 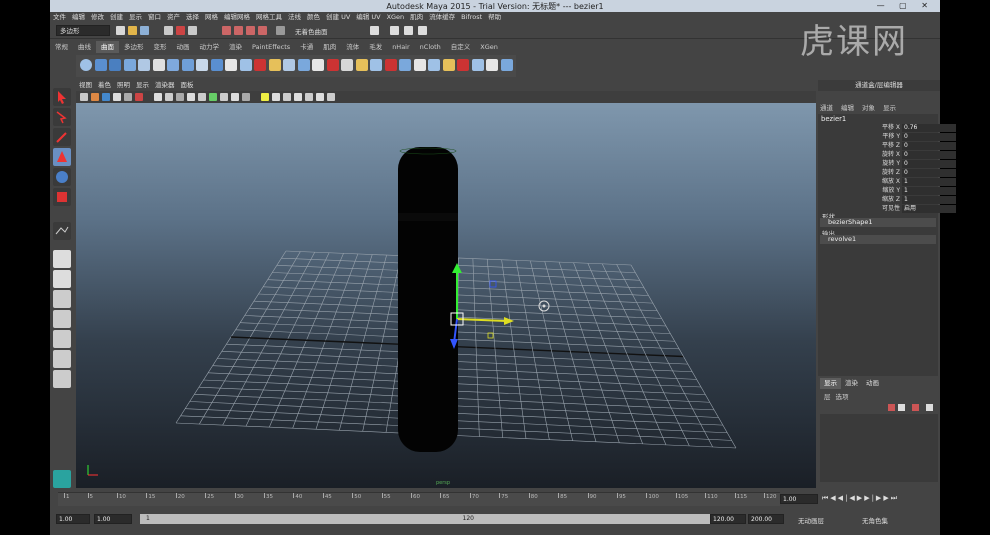 What do you see at coordinates (833, 119) in the screenshot?
I see `object-name: bezier1` at bounding box center [833, 119].